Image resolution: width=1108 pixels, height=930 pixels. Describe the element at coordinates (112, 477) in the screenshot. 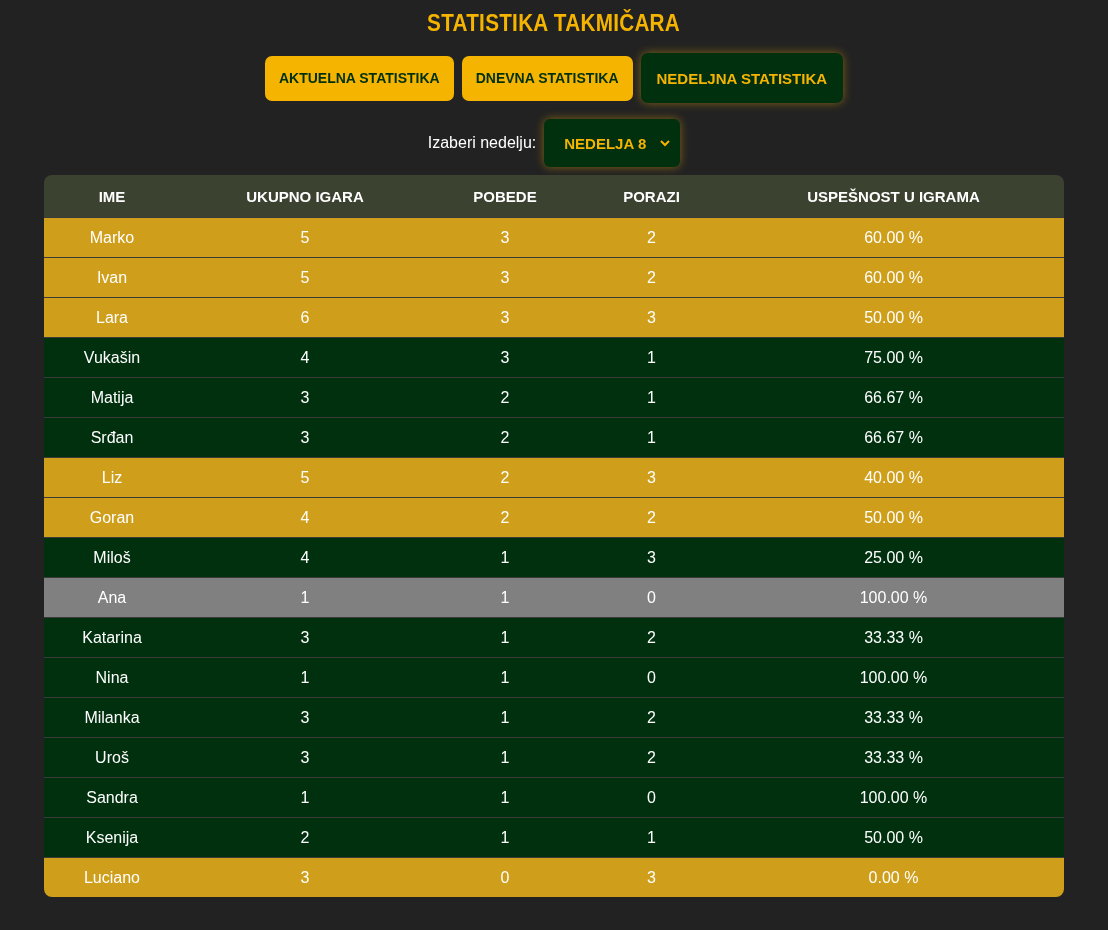

I see `table-cell-text: Liz` at that location.